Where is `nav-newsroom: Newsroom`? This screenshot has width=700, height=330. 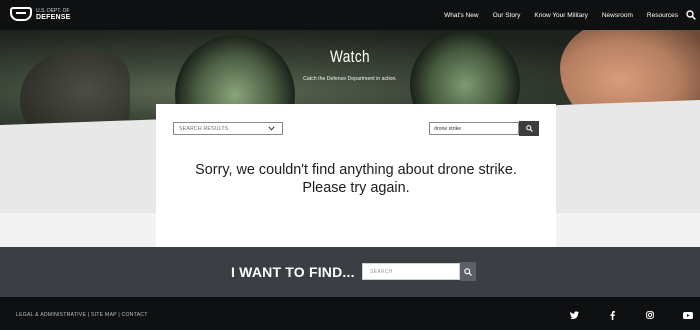 nav-newsroom: Newsroom is located at coordinates (617, 15).